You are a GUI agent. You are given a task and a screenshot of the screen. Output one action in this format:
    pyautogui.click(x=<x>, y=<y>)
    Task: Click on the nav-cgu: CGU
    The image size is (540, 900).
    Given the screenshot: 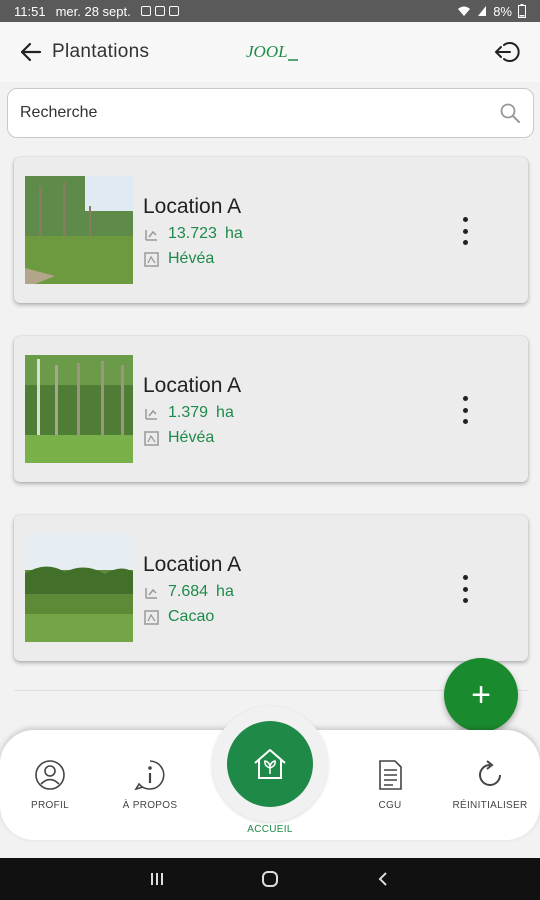 What is the action you would take?
    pyautogui.click(x=390, y=784)
    